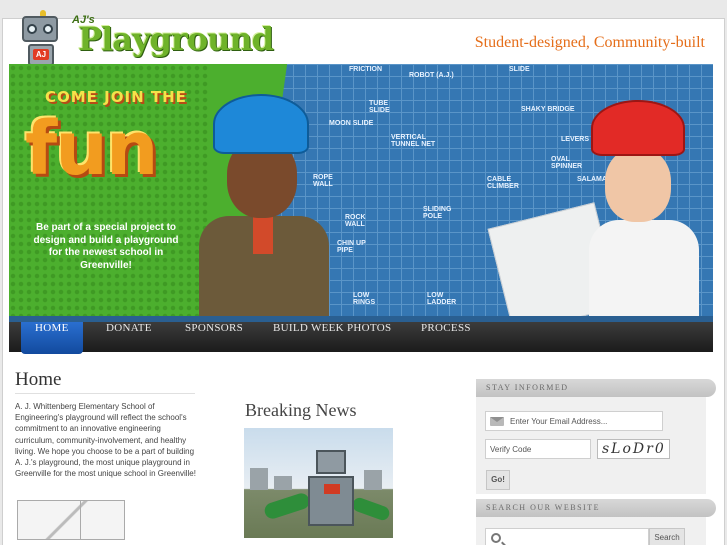 This screenshot has width=727, height=545. Describe the element at coordinates (596, 388) in the screenshot. I see `stay-informed-heading: STAY INFORMED` at that location.